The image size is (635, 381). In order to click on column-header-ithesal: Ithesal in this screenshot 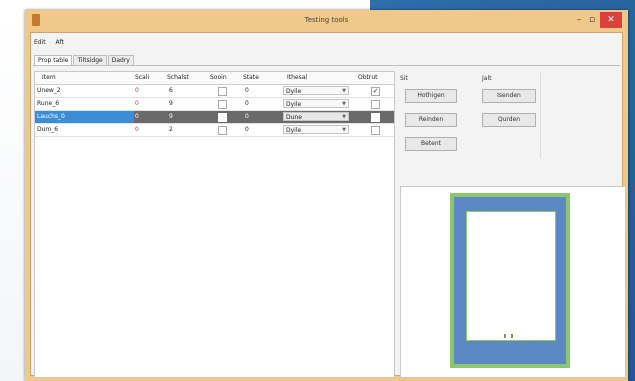, I will do `click(304, 78)`.